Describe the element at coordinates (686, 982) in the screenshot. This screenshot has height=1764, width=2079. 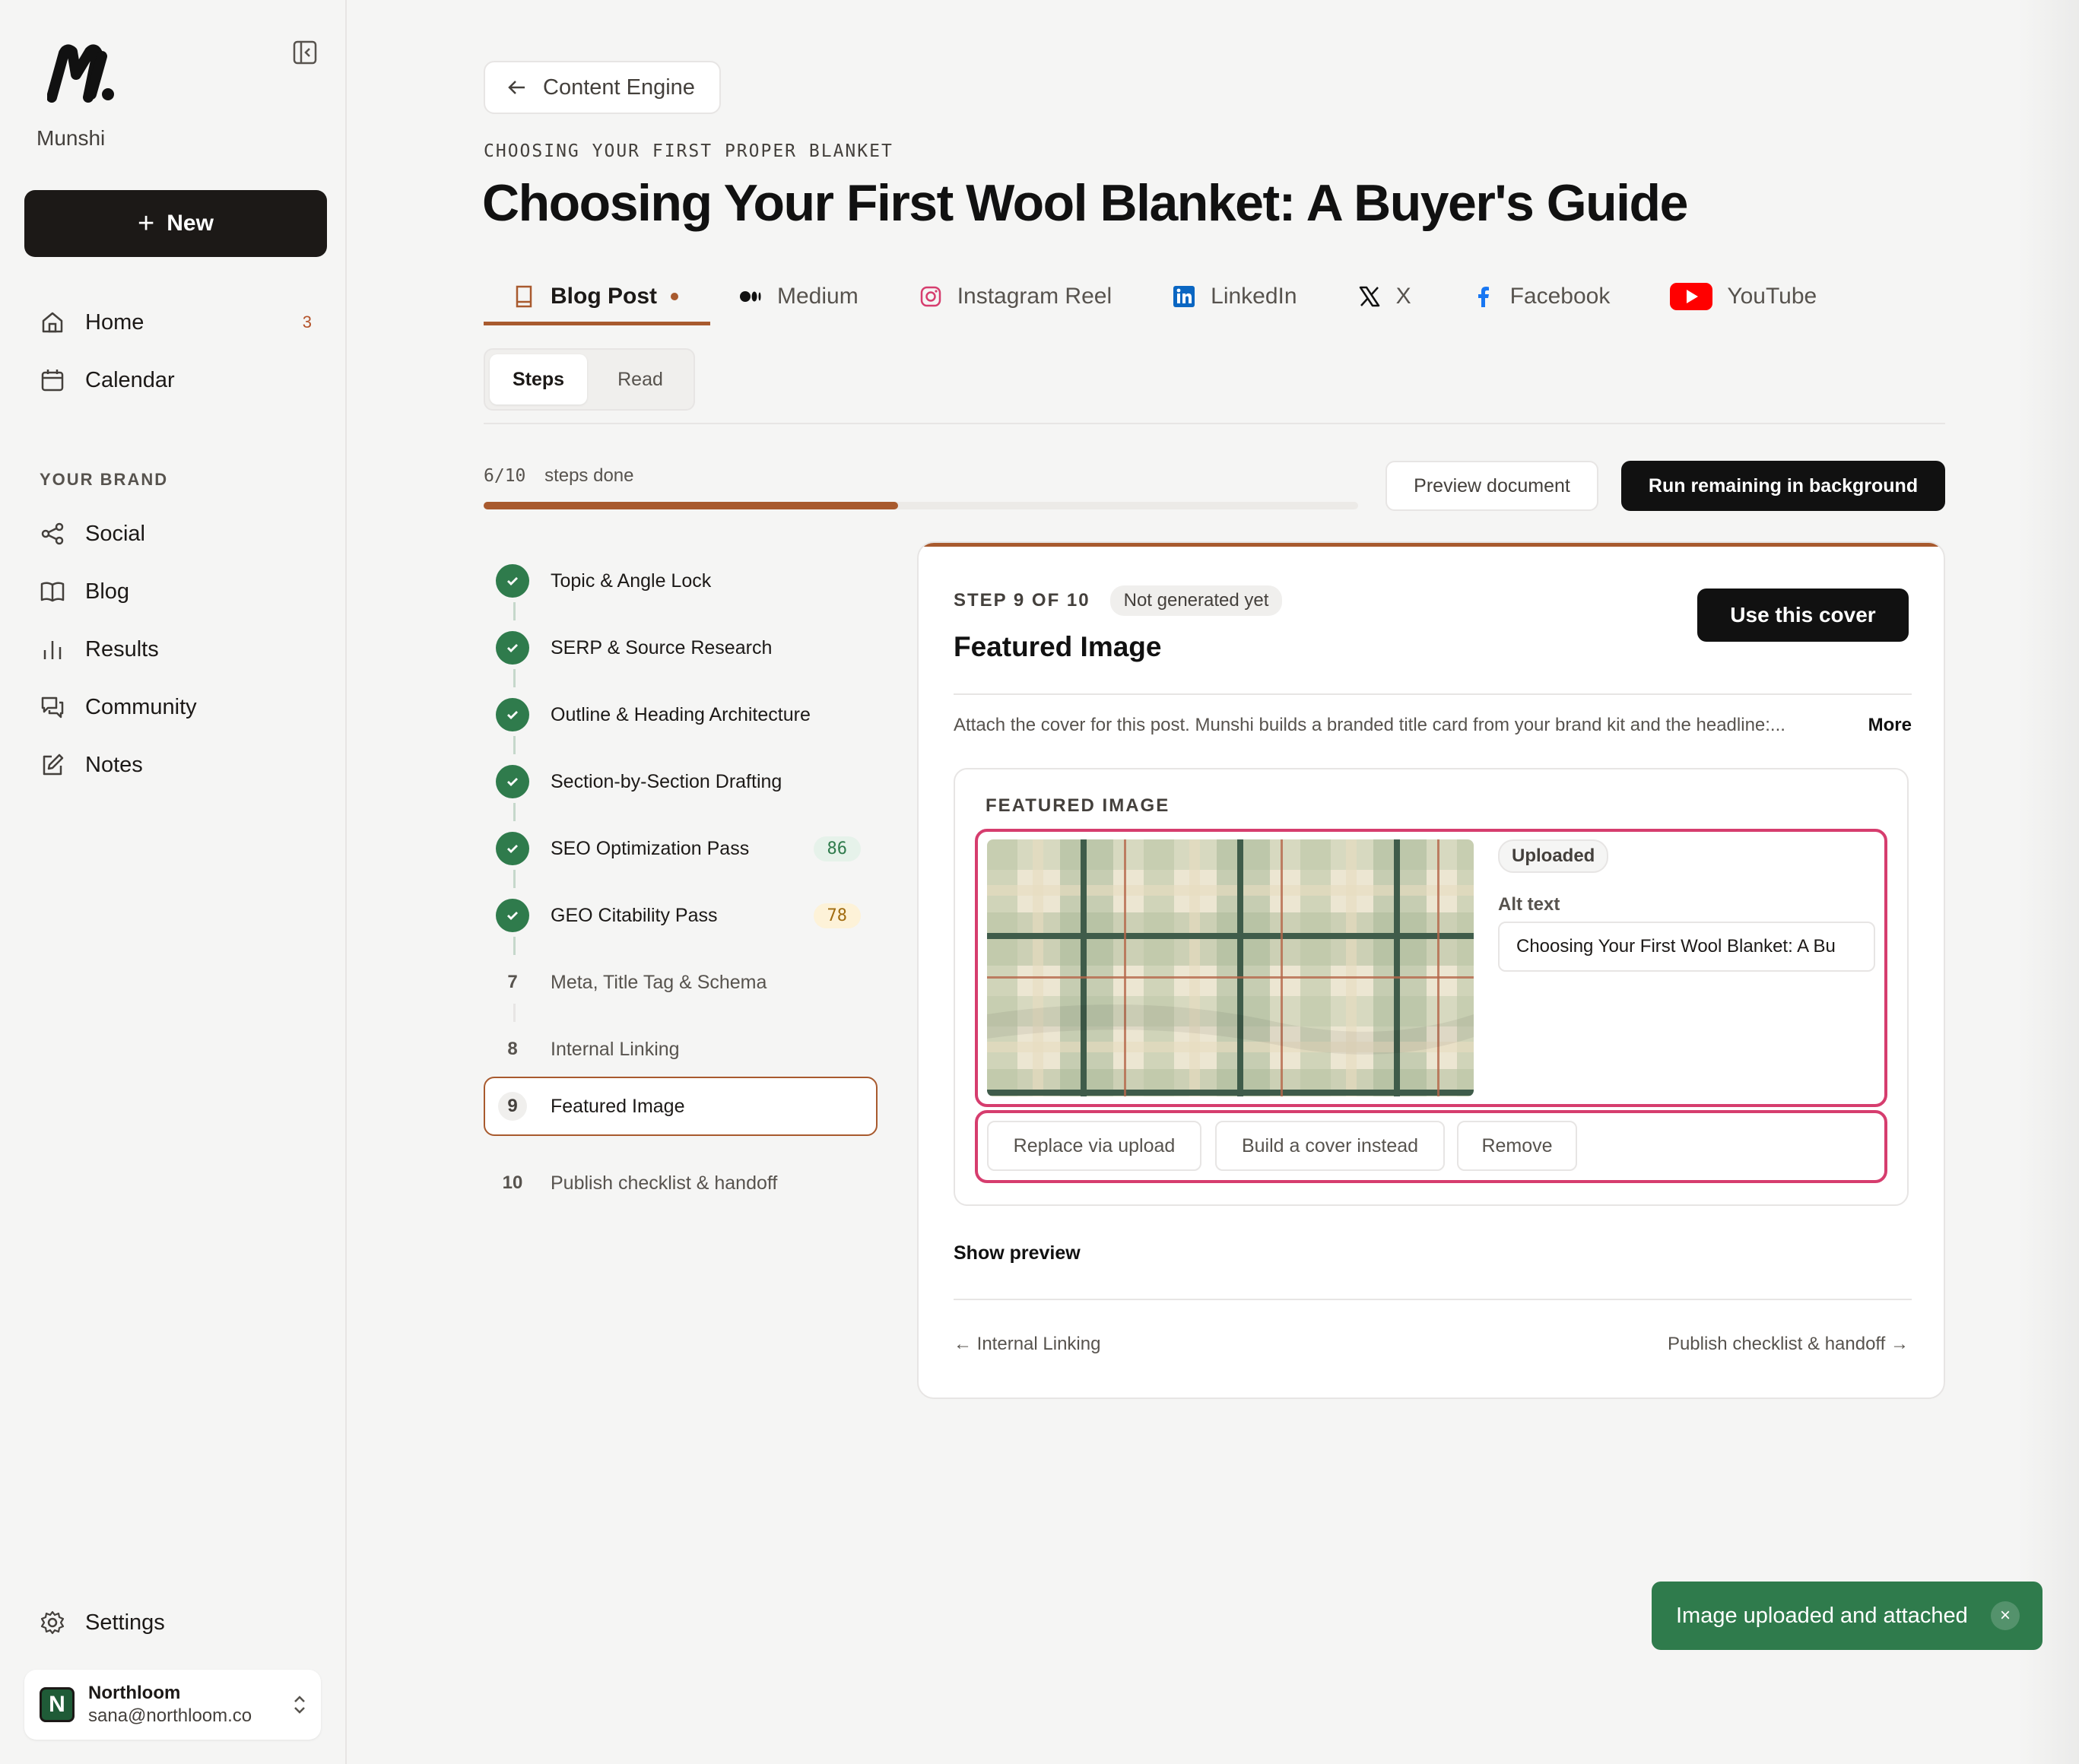
I see `step-item: 7 Meta, Title Tag & Schema` at that location.